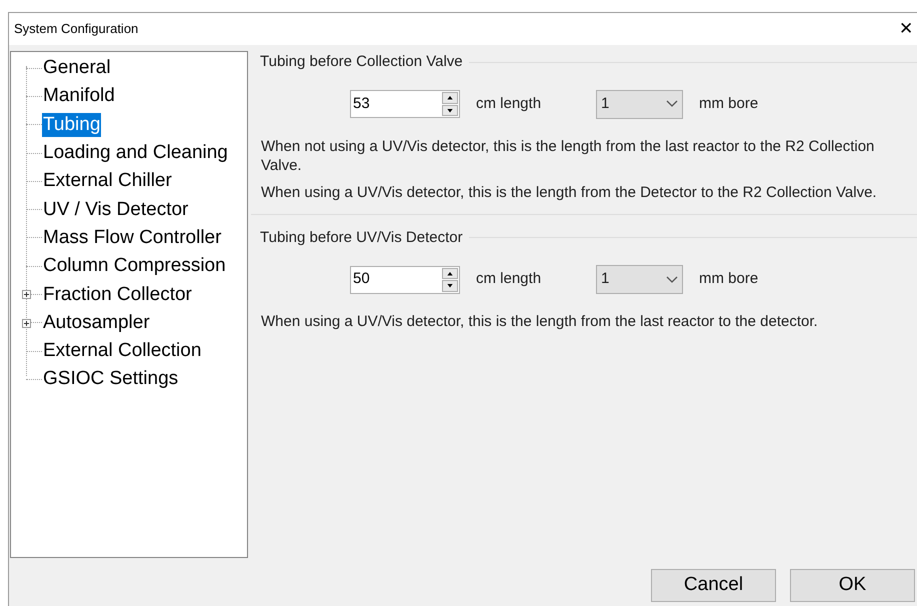 The image size is (917, 606). What do you see at coordinates (361, 238) in the screenshot?
I see `group-title: Tubing before UV/Vis Detector` at bounding box center [361, 238].